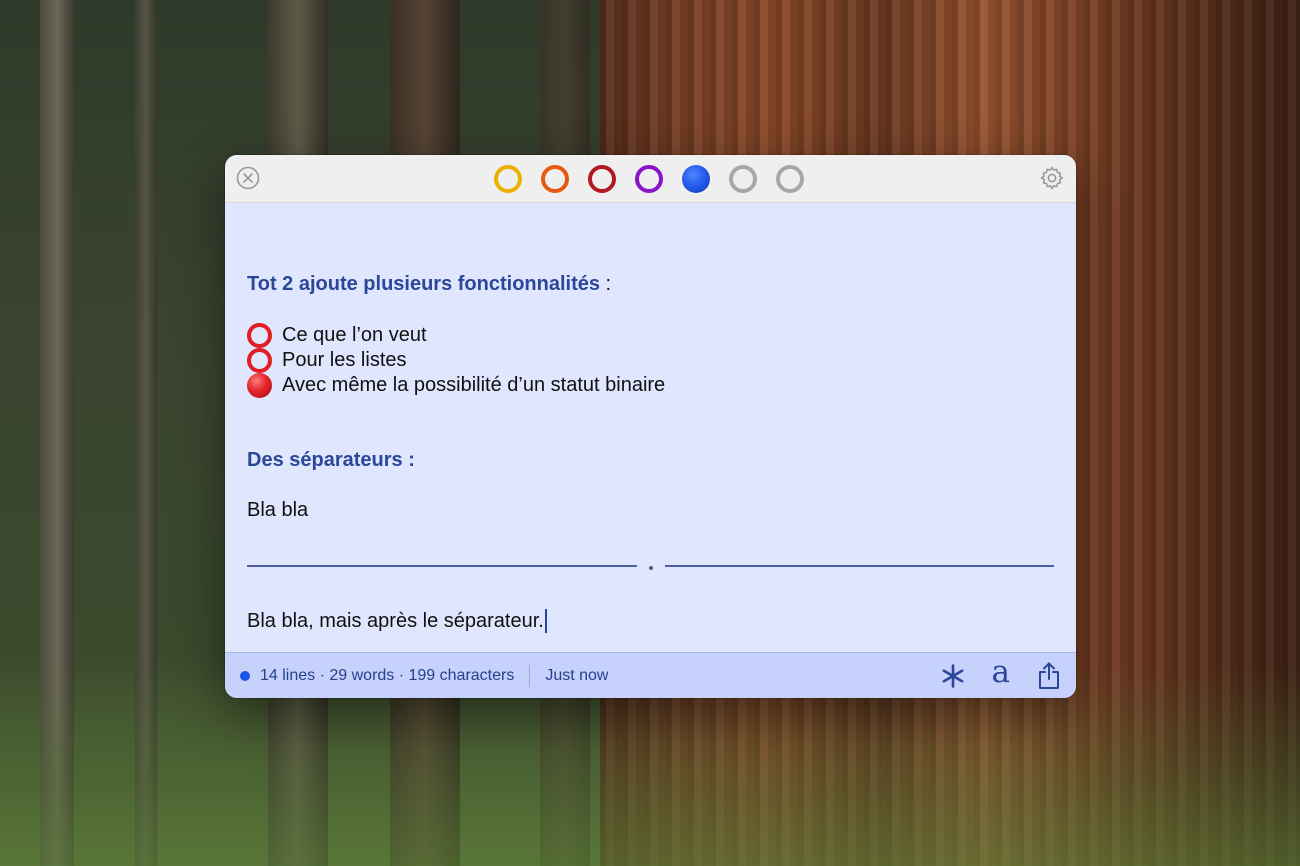 This screenshot has height=866, width=1300. I want to click on settings-button, so click(1052, 178).